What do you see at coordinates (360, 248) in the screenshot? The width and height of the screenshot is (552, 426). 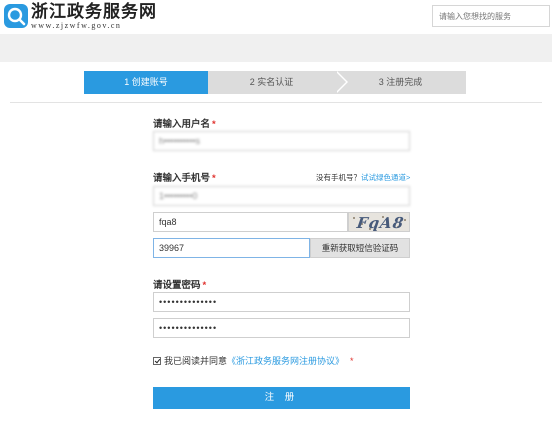 I see `resend-sms-button: 重新获取短信验证码` at bounding box center [360, 248].